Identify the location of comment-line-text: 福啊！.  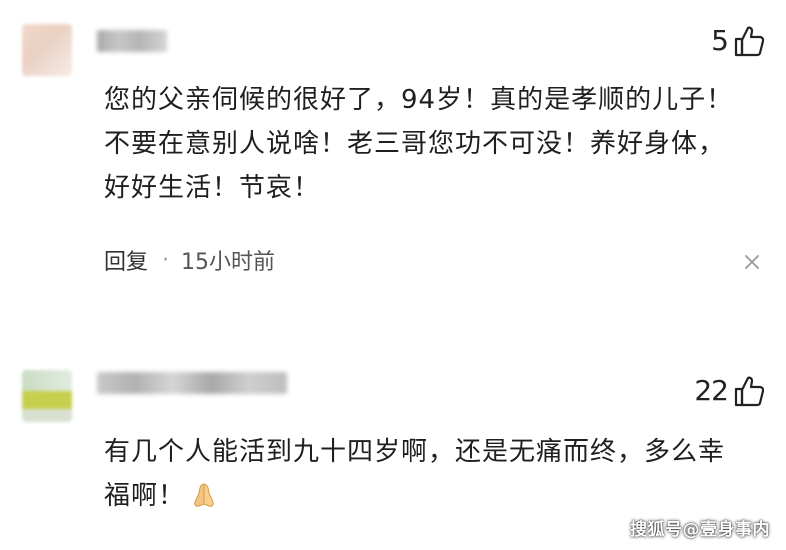
(145, 496).